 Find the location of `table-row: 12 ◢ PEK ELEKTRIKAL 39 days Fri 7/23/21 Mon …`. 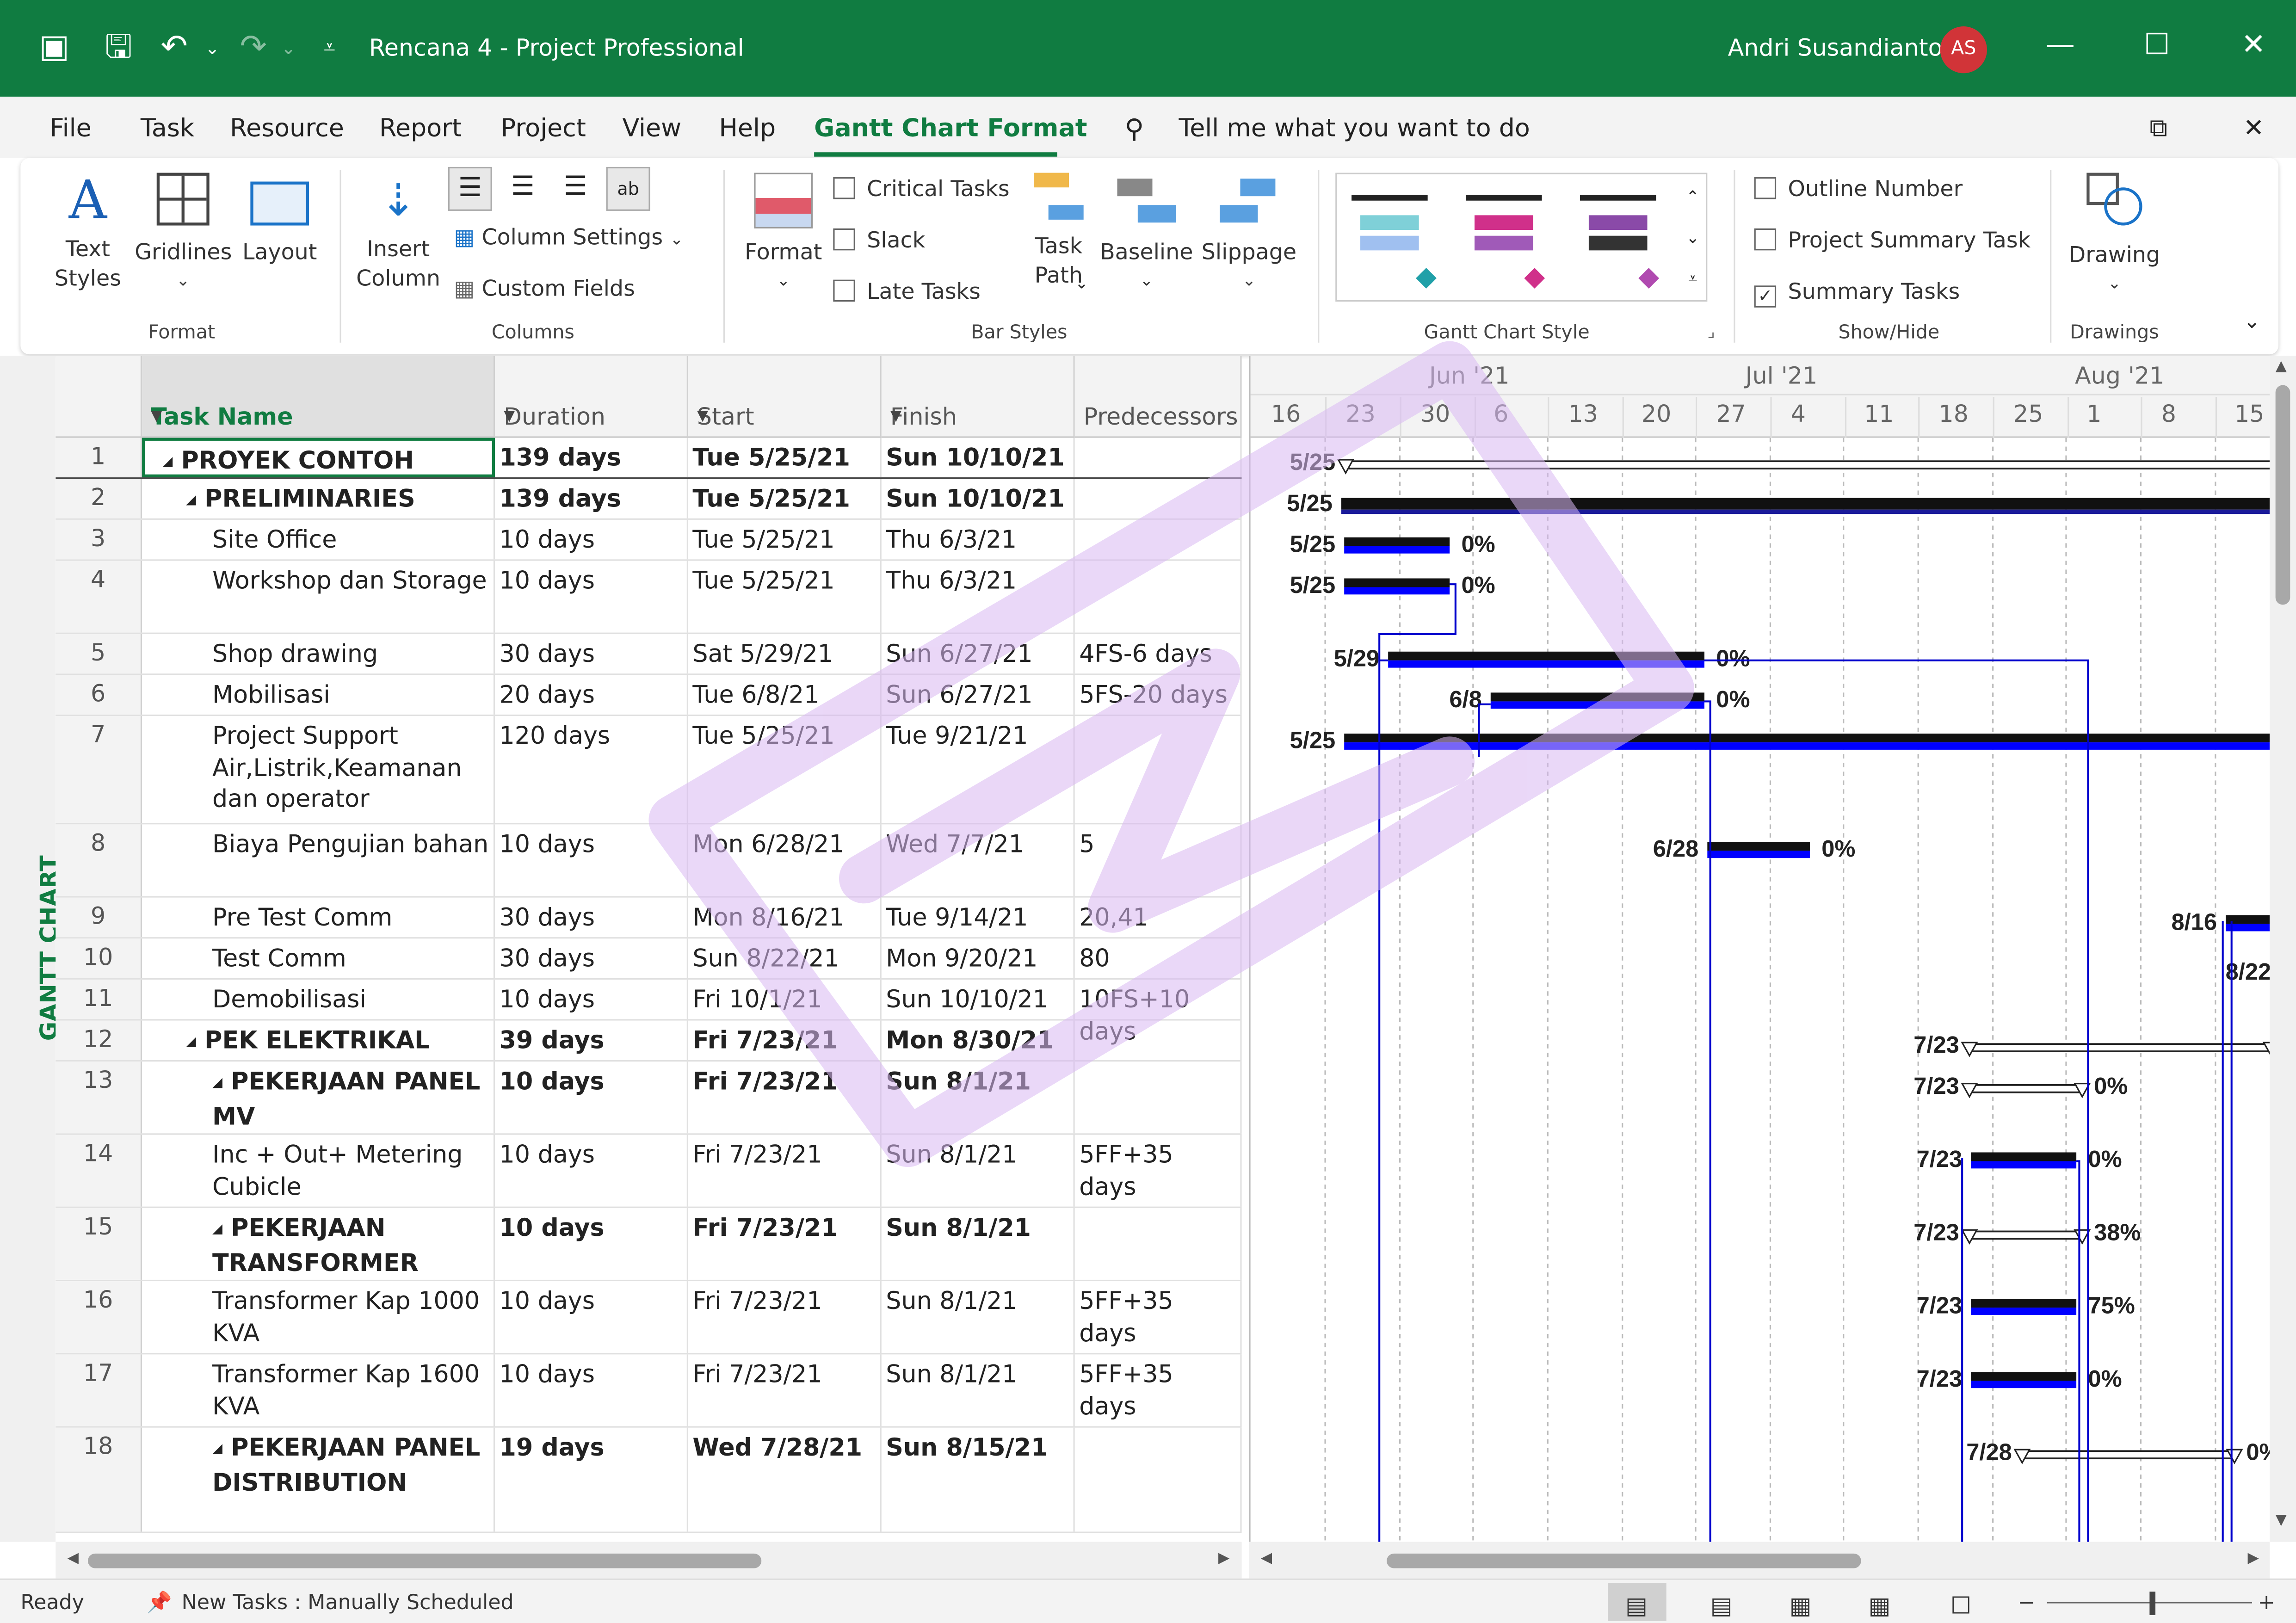

table-row: 12 ◢ PEK ELEKTRIKAL 39 days Fri 7/23/21 Mon … is located at coordinates (649, 1041).